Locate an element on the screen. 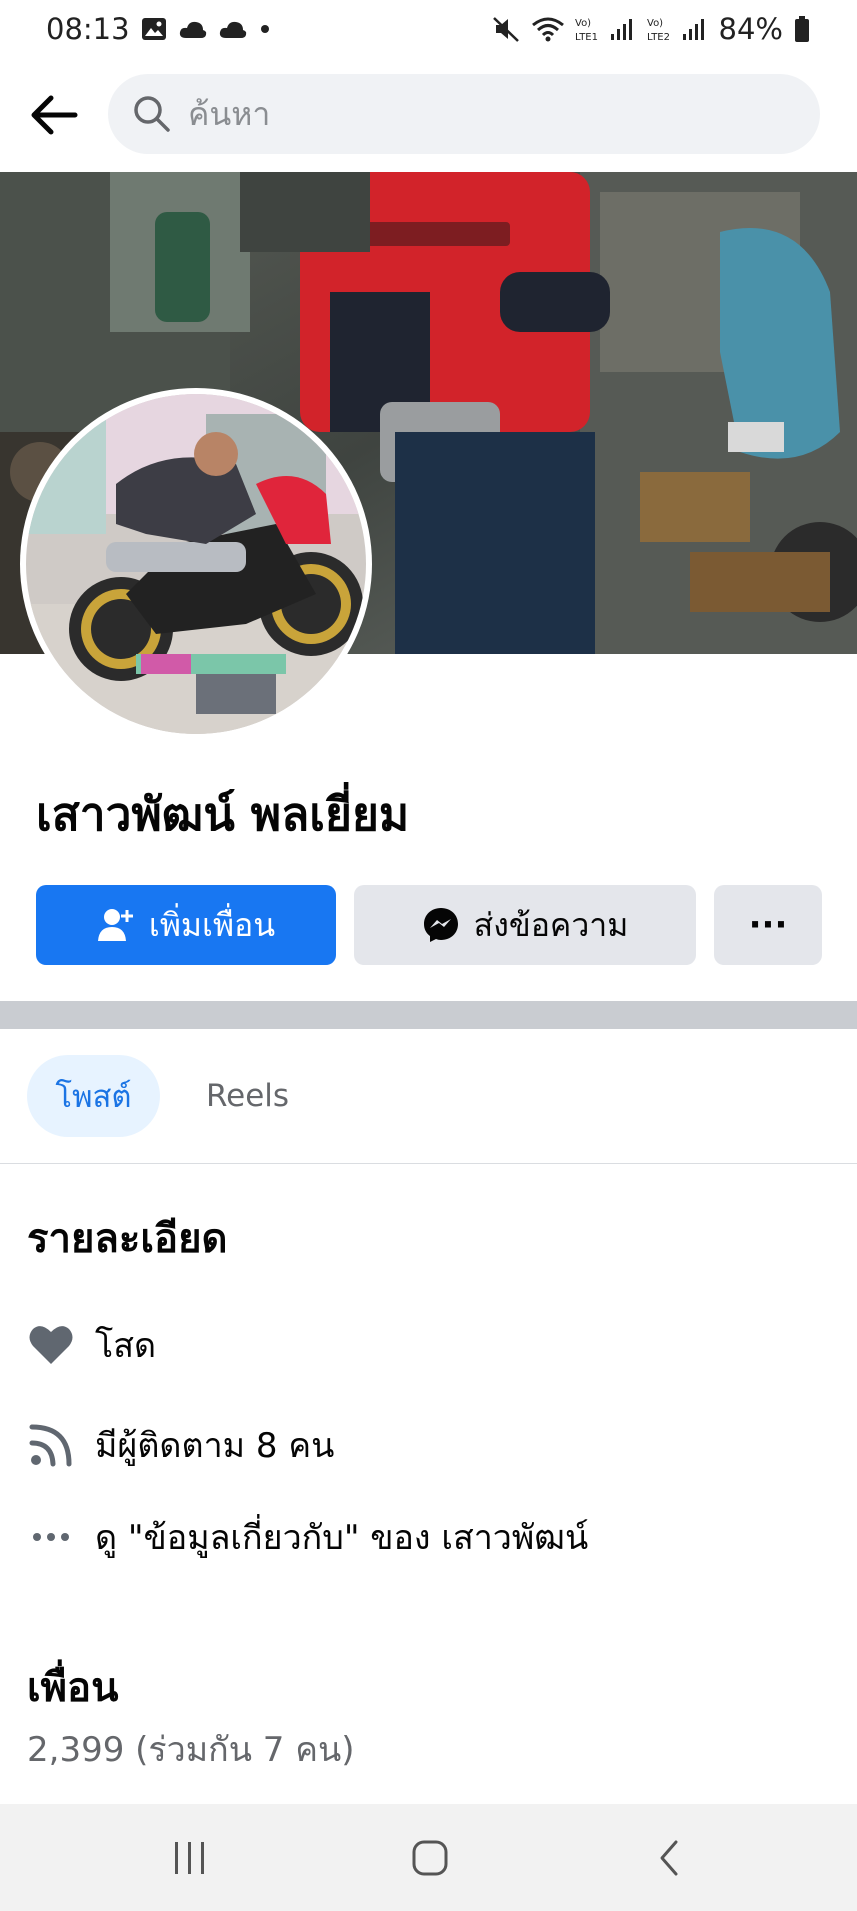 This screenshot has height=1911, width=857. detail-relationship-text: โสด is located at coordinates (126, 1346).